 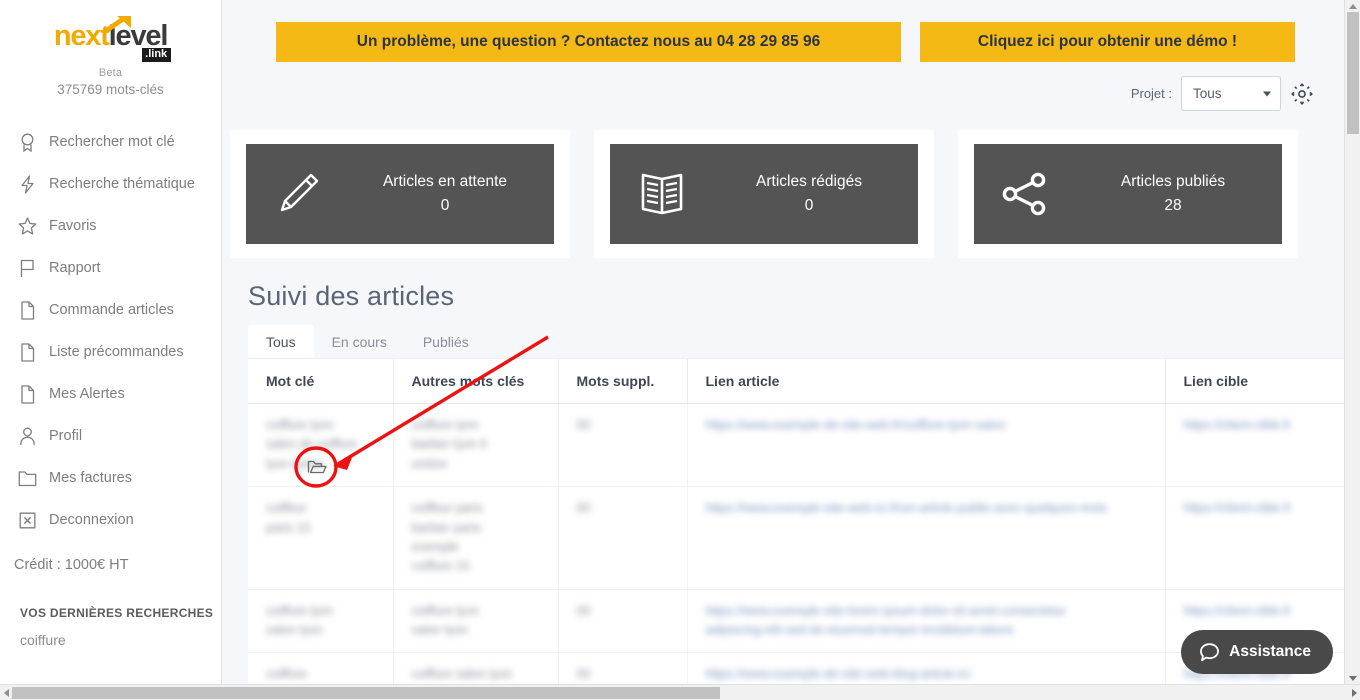 What do you see at coordinates (110, 478) in the screenshot?
I see `sidebar-item-mes-factures: Mes factures` at bounding box center [110, 478].